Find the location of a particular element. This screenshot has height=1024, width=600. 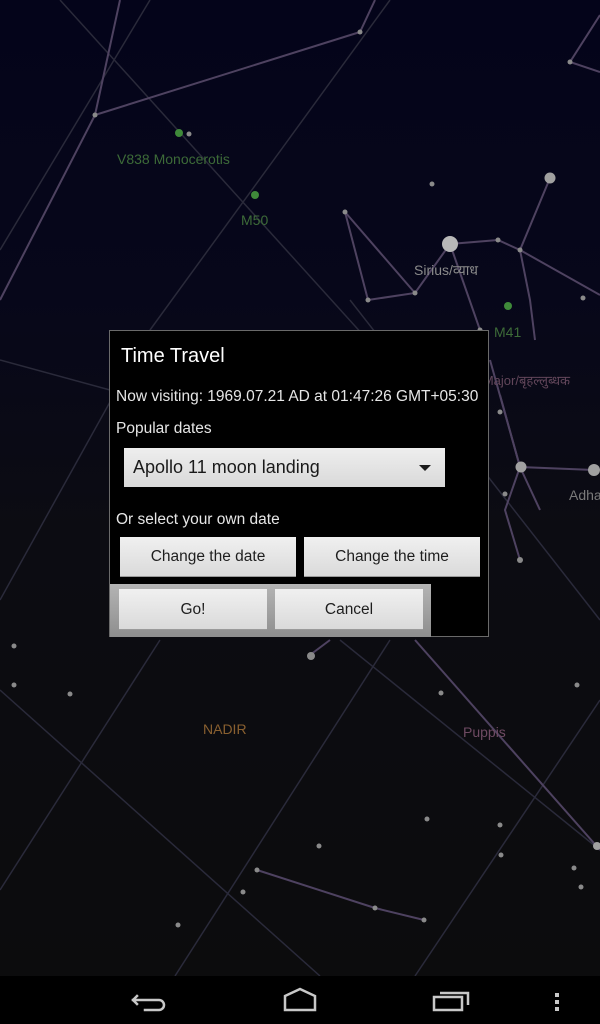

popular-dates-label: Popular dates is located at coordinates (164, 428).